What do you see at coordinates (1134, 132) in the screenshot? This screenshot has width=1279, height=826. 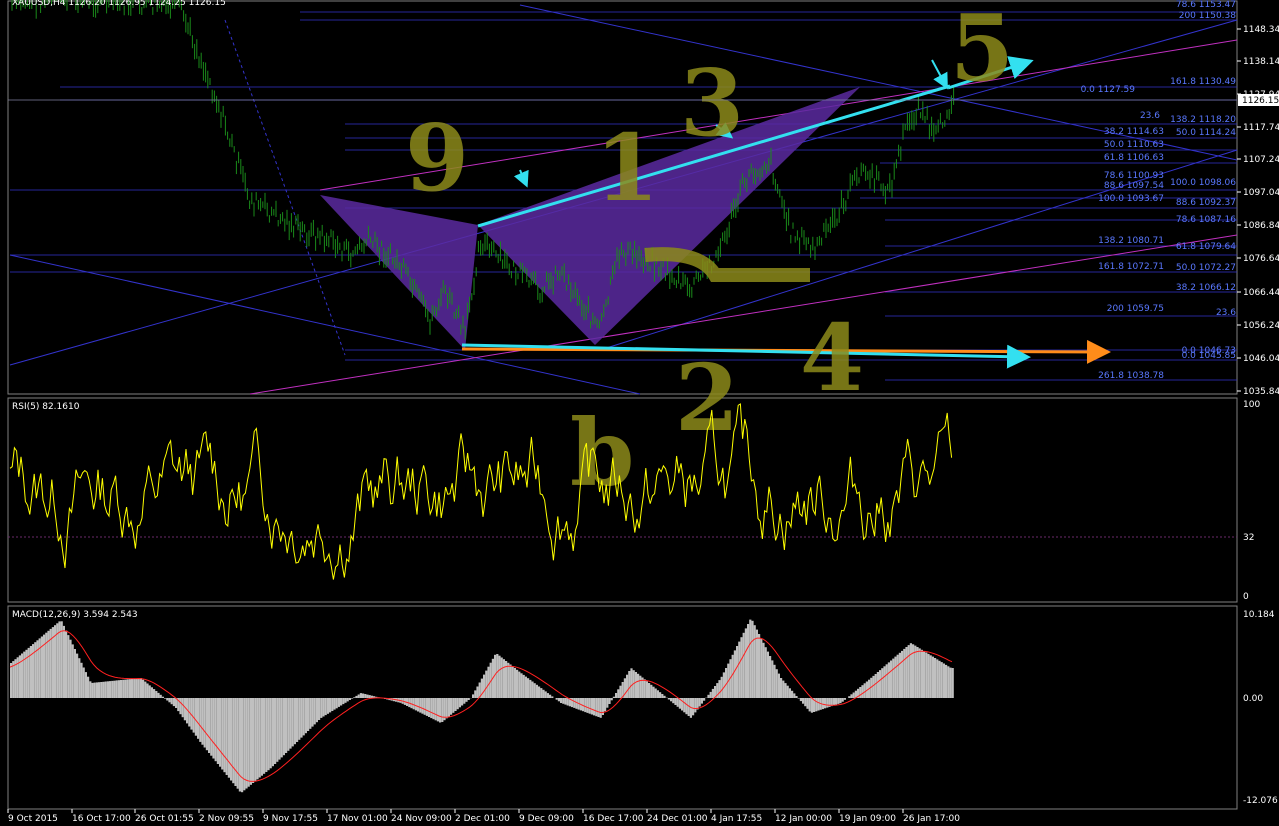 I see `fib-label: 38.2 1114.63` at bounding box center [1134, 132].